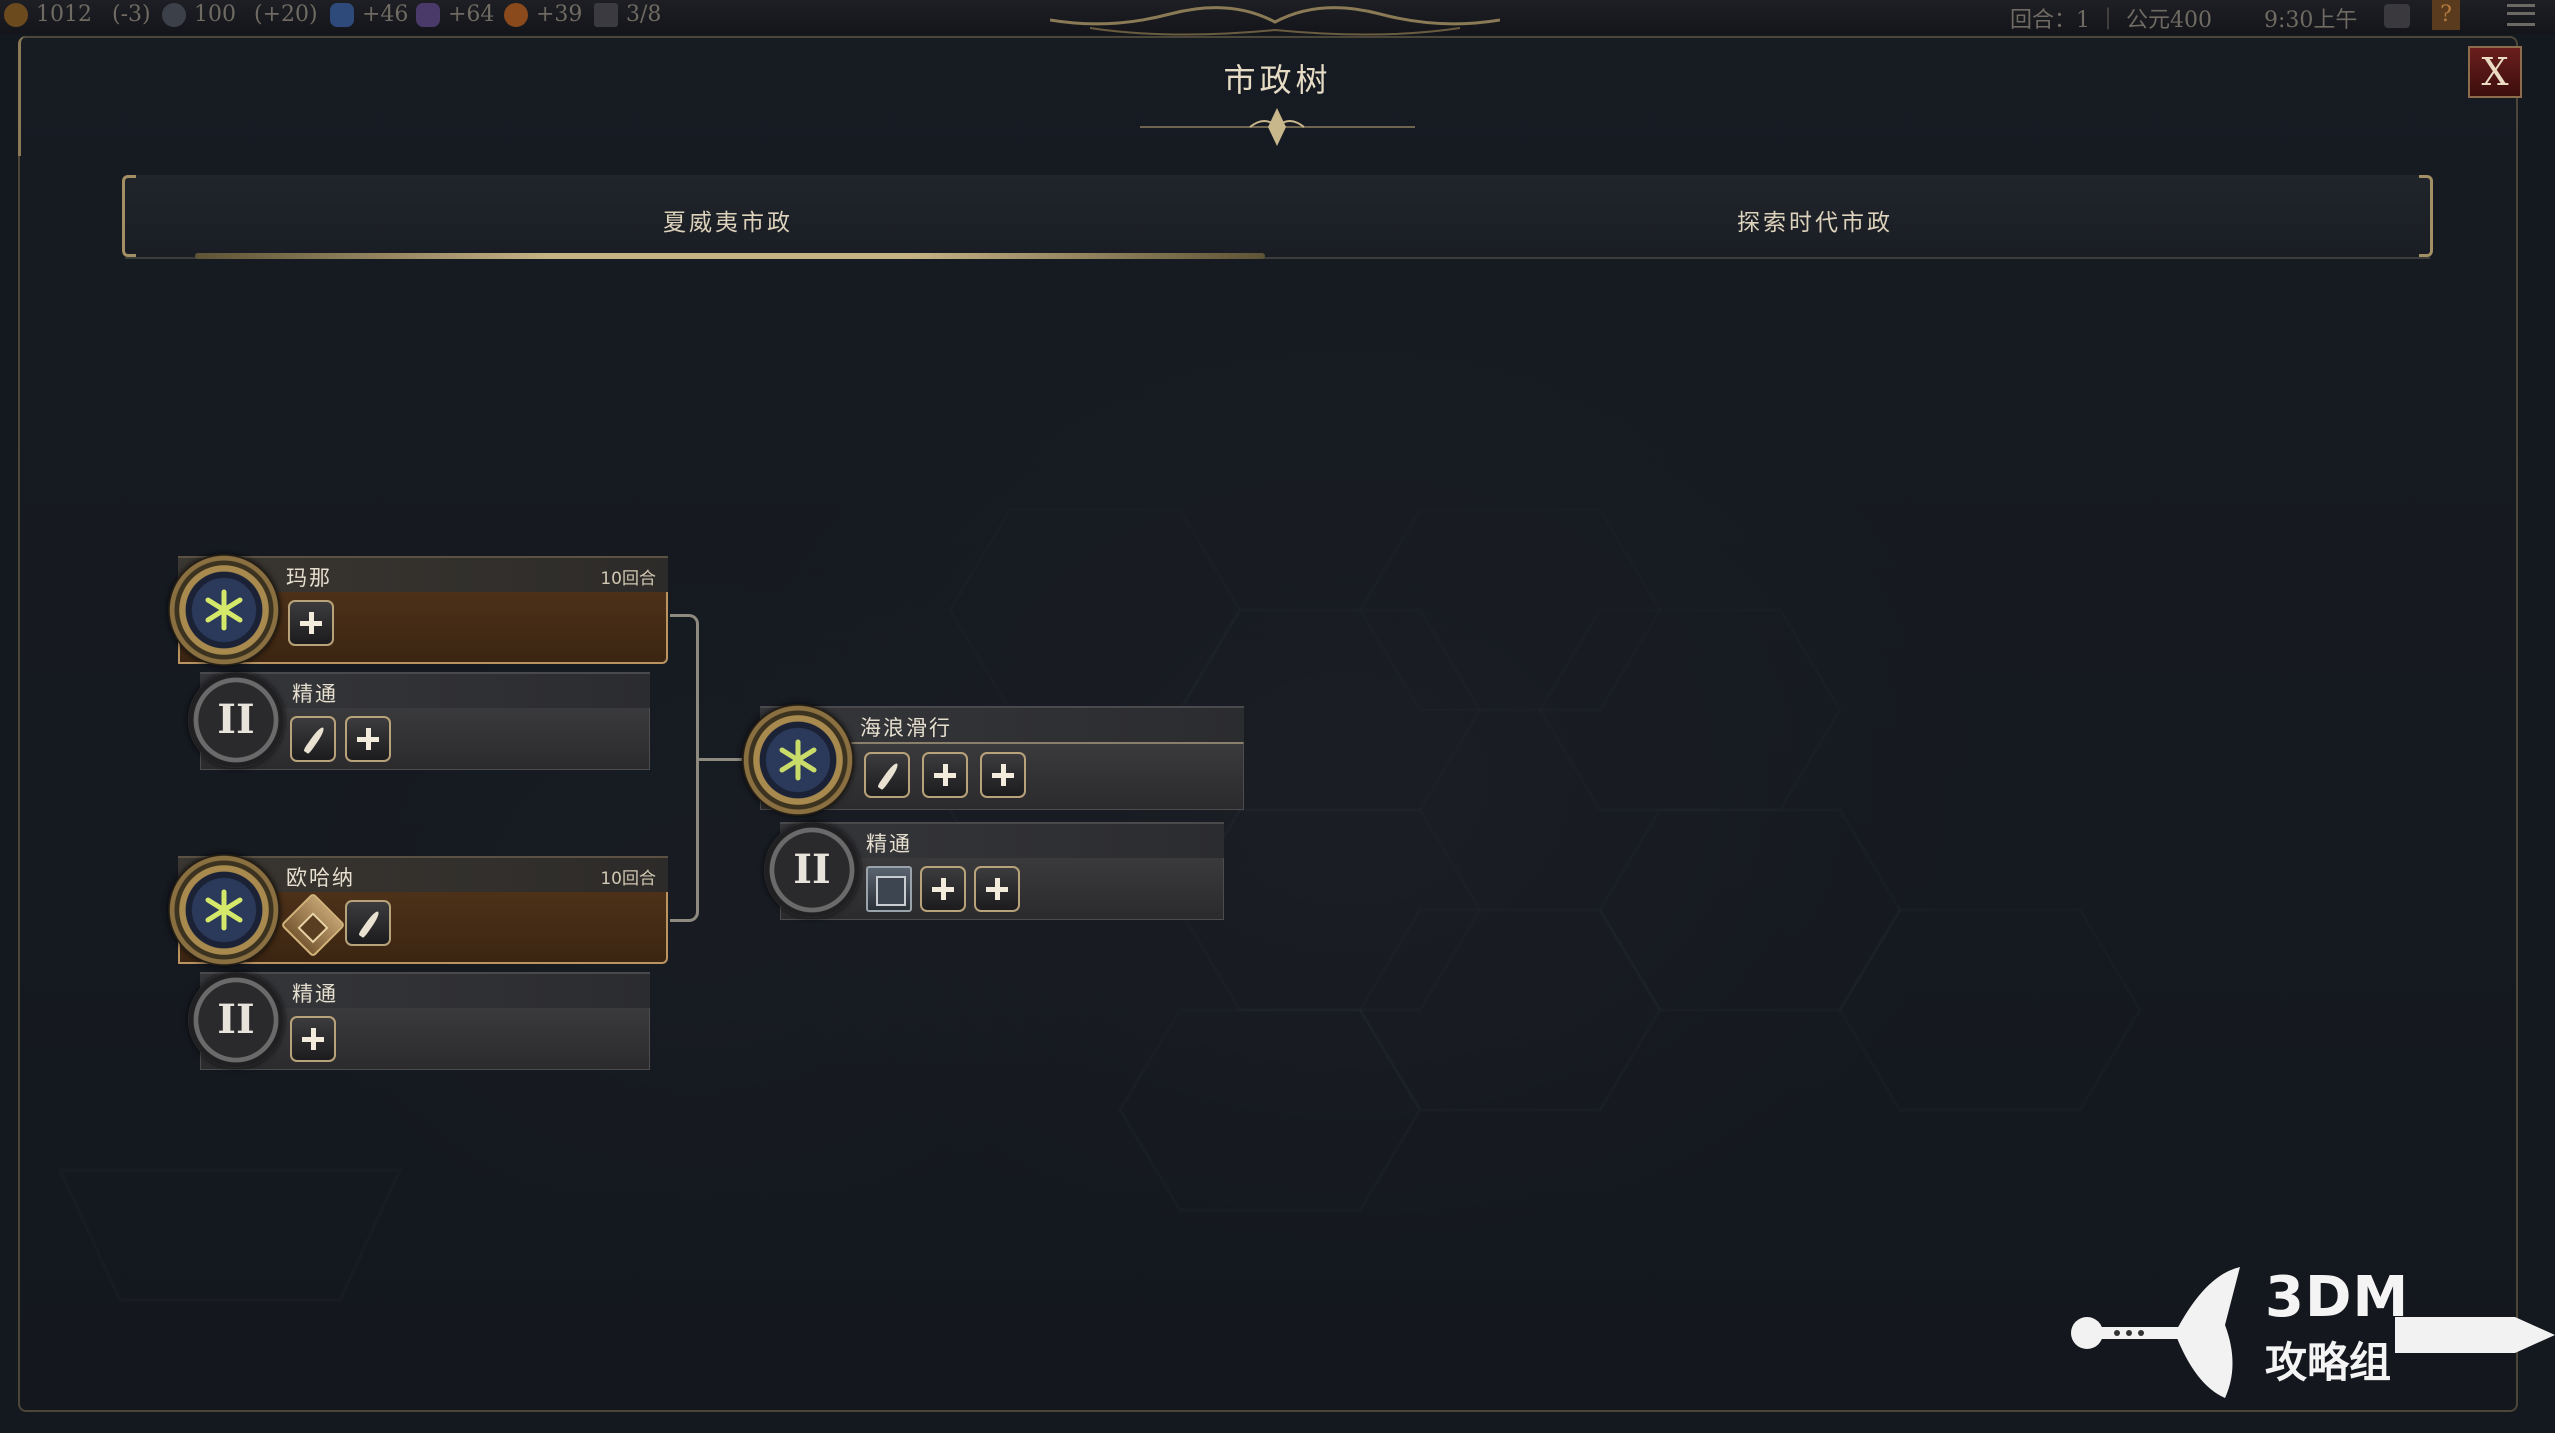  I want to click on civic-name: 玛那, so click(309, 578).